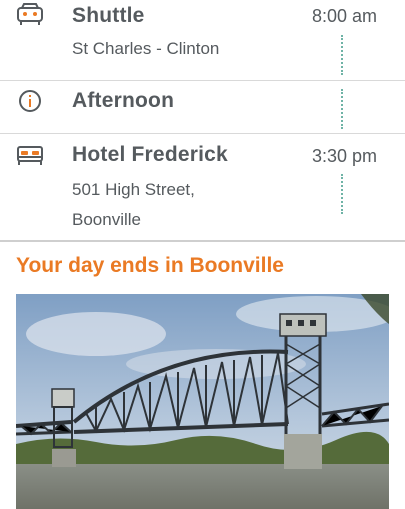  What do you see at coordinates (30, 15) in the screenshot?
I see `car-icon` at bounding box center [30, 15].